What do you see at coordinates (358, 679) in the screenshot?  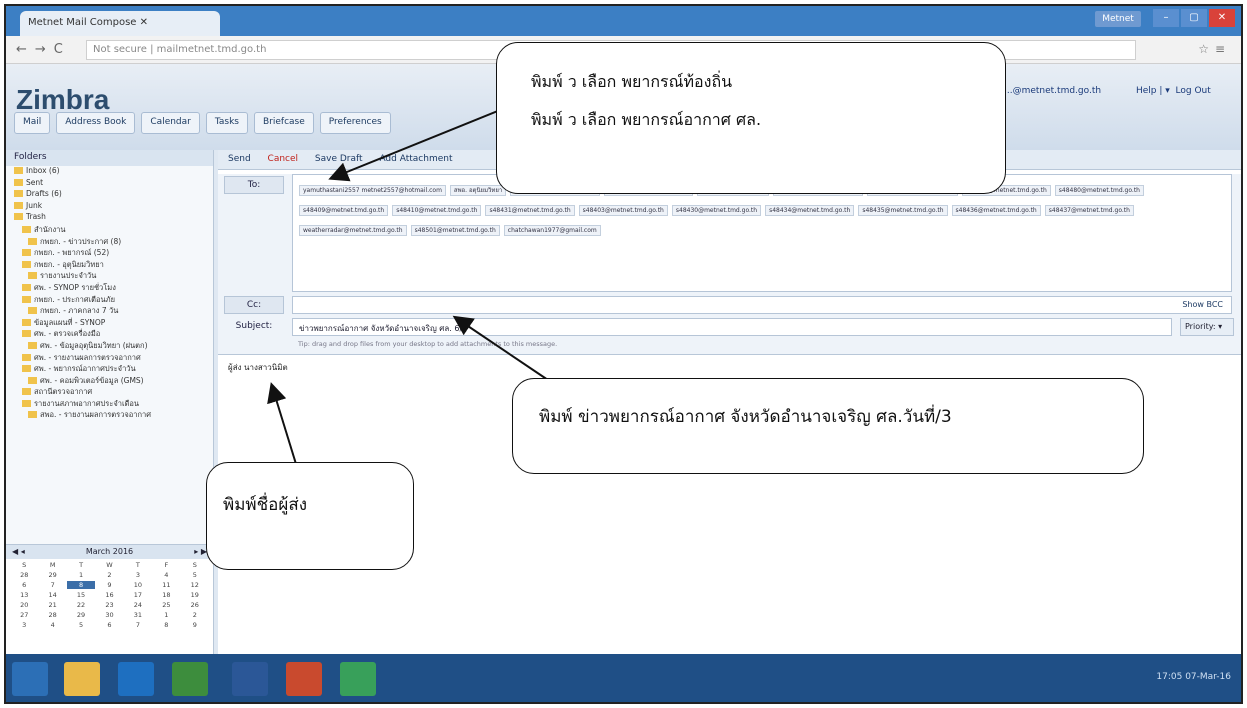 I see `chrome-icon` at bounding box center [358, 679].